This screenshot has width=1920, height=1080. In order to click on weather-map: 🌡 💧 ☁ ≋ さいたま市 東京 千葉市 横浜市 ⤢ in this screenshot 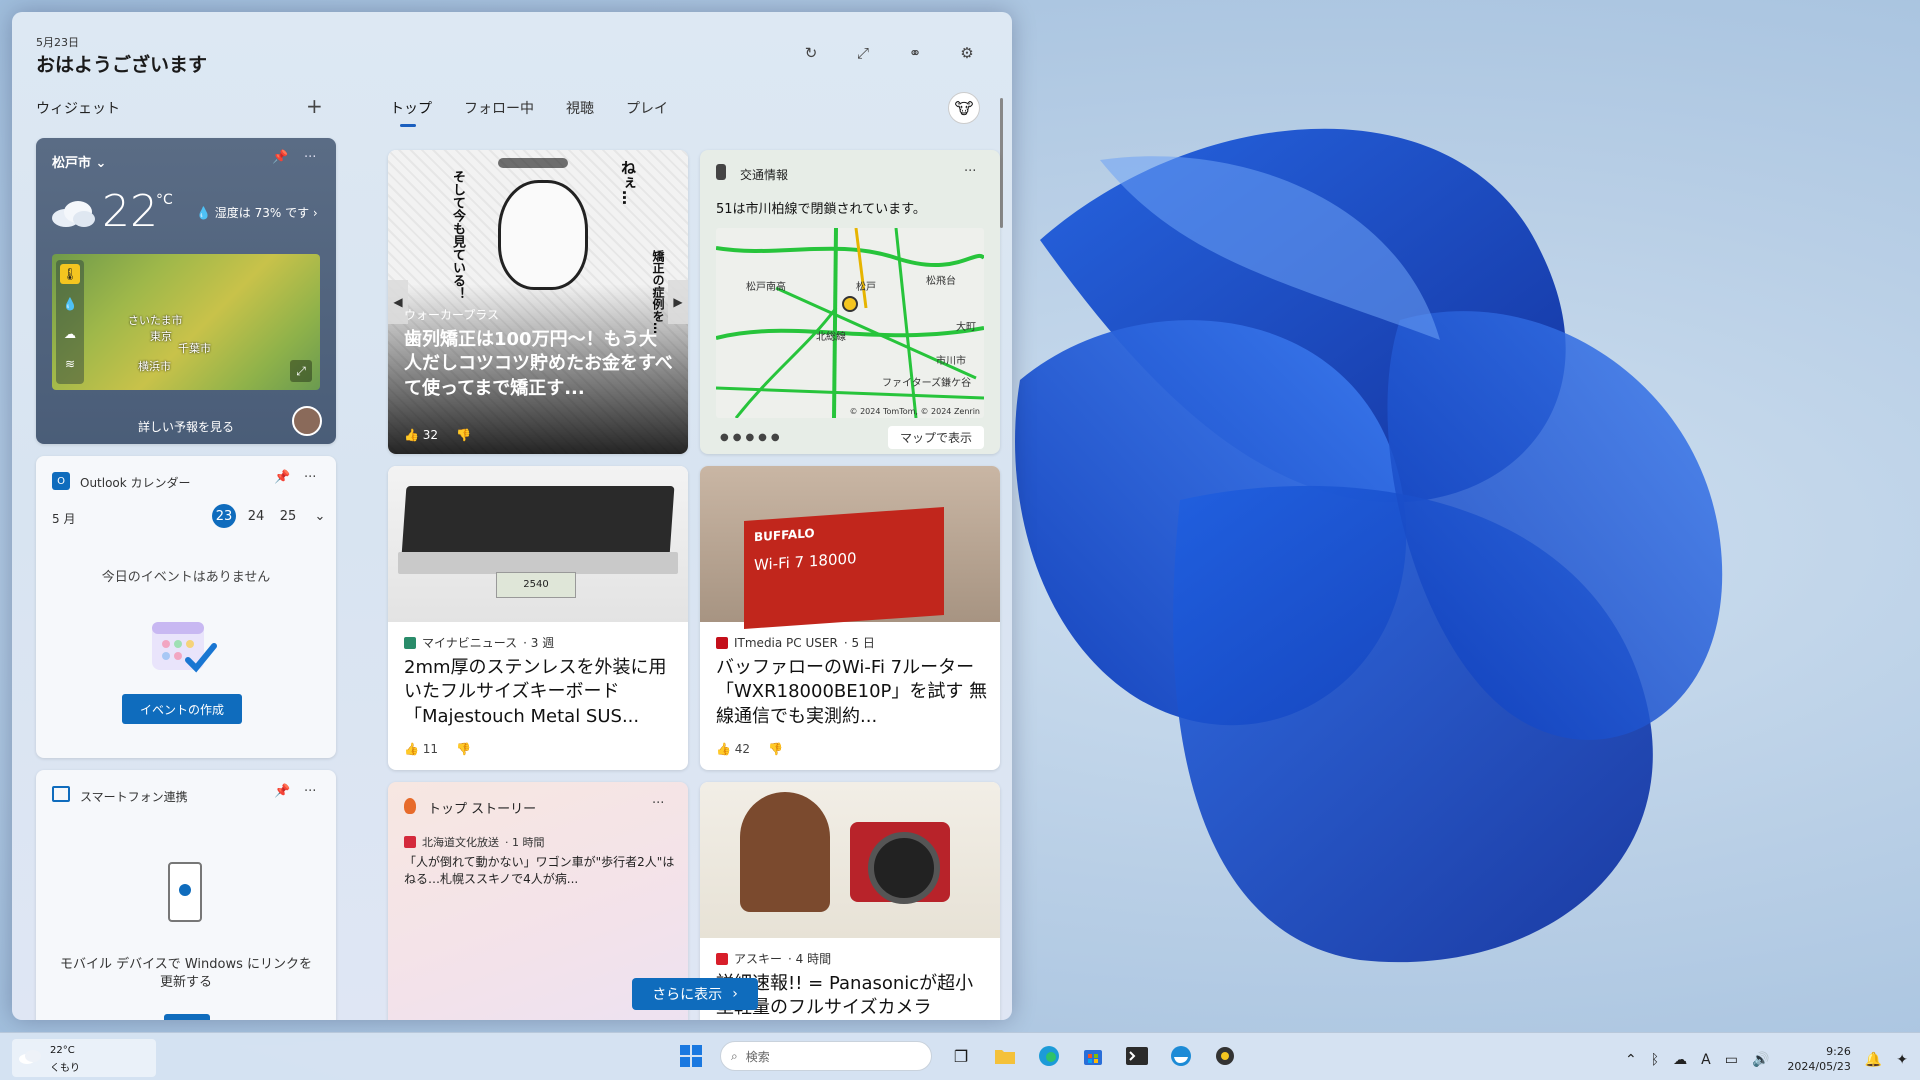, I will do `click(186, 322)`.